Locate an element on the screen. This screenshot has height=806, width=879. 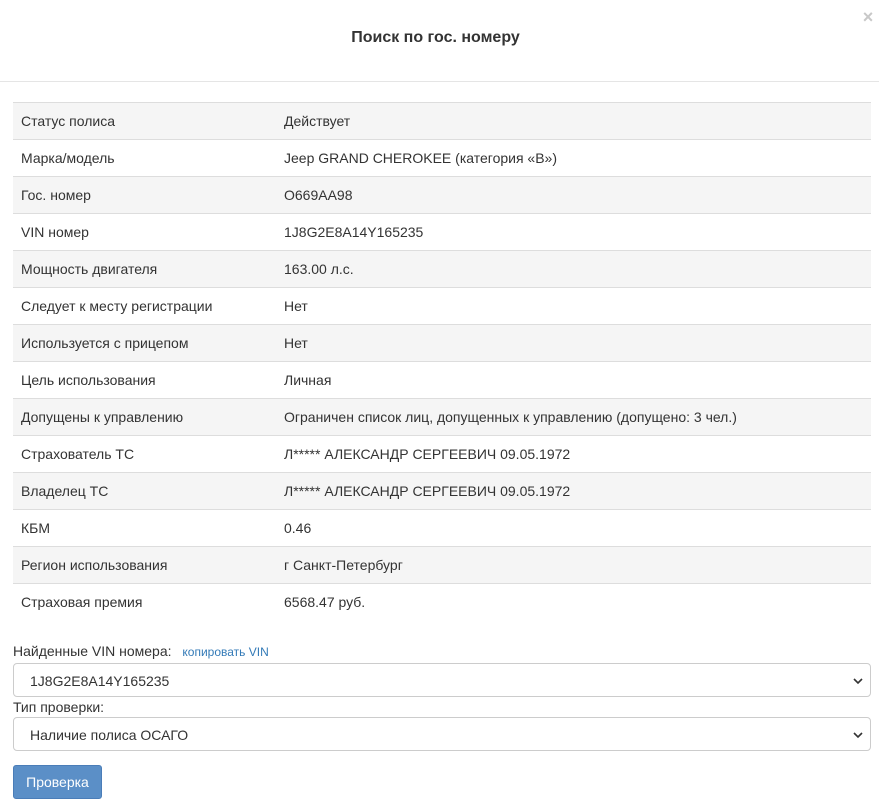
detail-label: Используется с прицепом is located at coordinates (144, 343).